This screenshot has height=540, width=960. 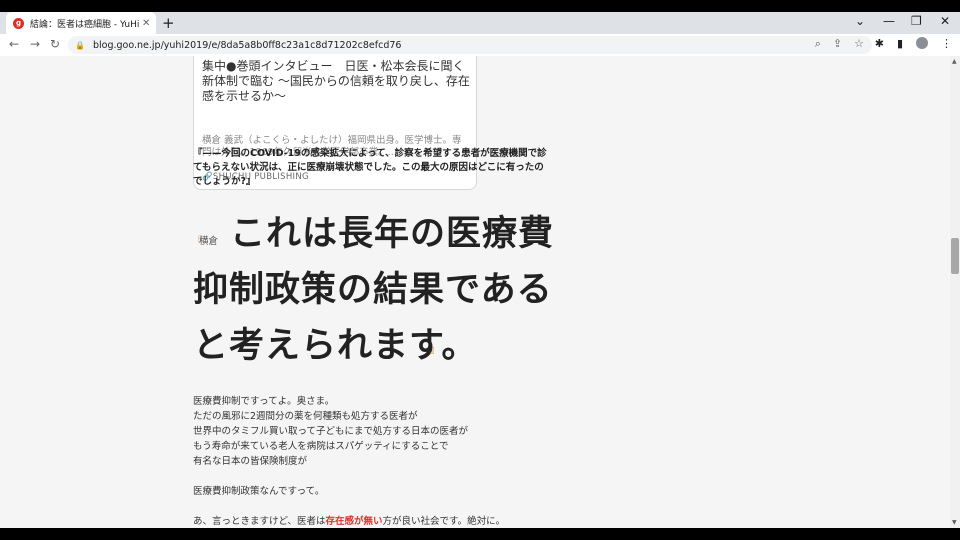 What do you see at coordinates (480, 23) in the screenshot?
I see `tab-bar: g 結論：医者は癌細胞 - YuHiのブログ ✕ + ⌄ — ❐ ✕` at bounding box center [480, 23].